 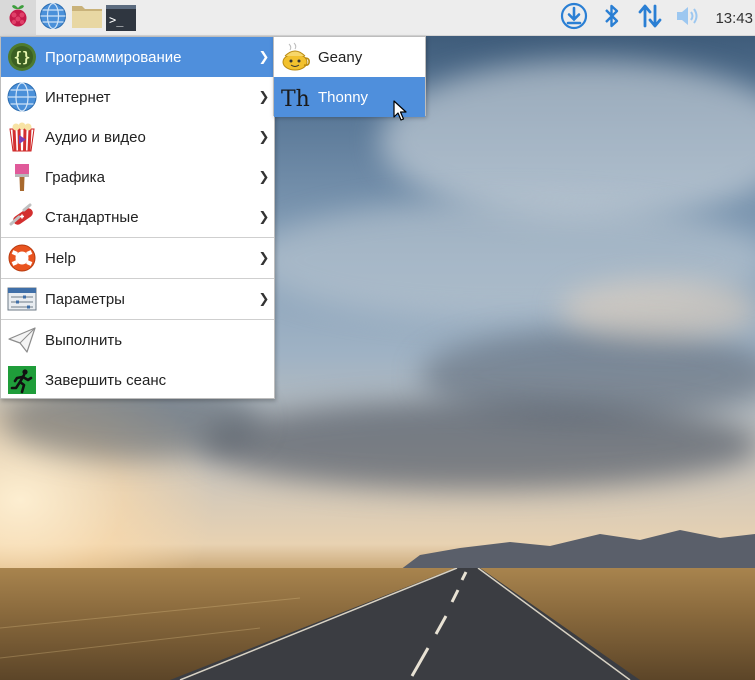 I want to click on menu-item-label: Завершить сеанс, so click(x=106, y=380).